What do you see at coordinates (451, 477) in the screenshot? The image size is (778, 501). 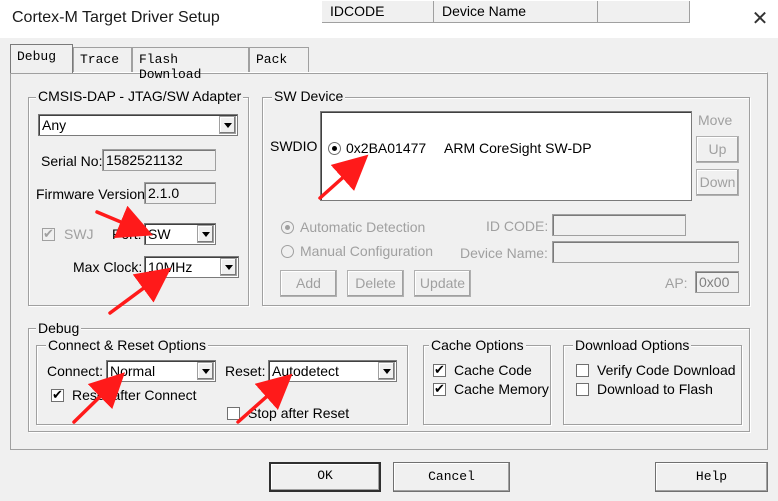 I see `cancel-button: Cancel` at bounding box center [451, 477].